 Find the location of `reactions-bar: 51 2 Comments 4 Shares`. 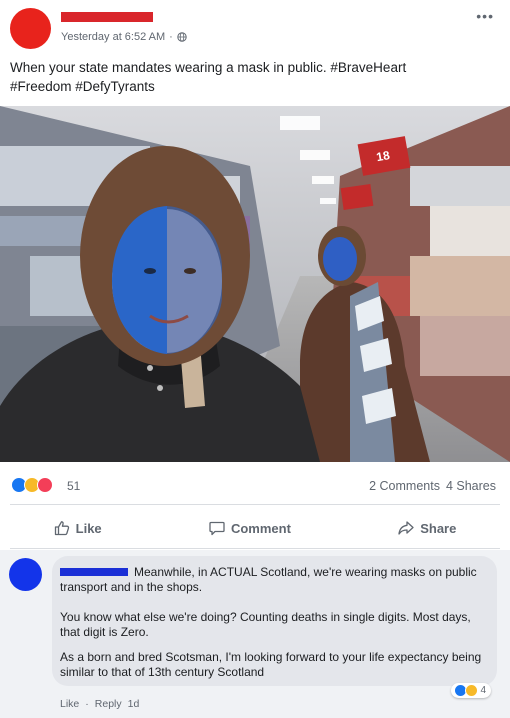

reactions-bar: 51 2 Comments 4 Shares is located at coordinates (255, 486).